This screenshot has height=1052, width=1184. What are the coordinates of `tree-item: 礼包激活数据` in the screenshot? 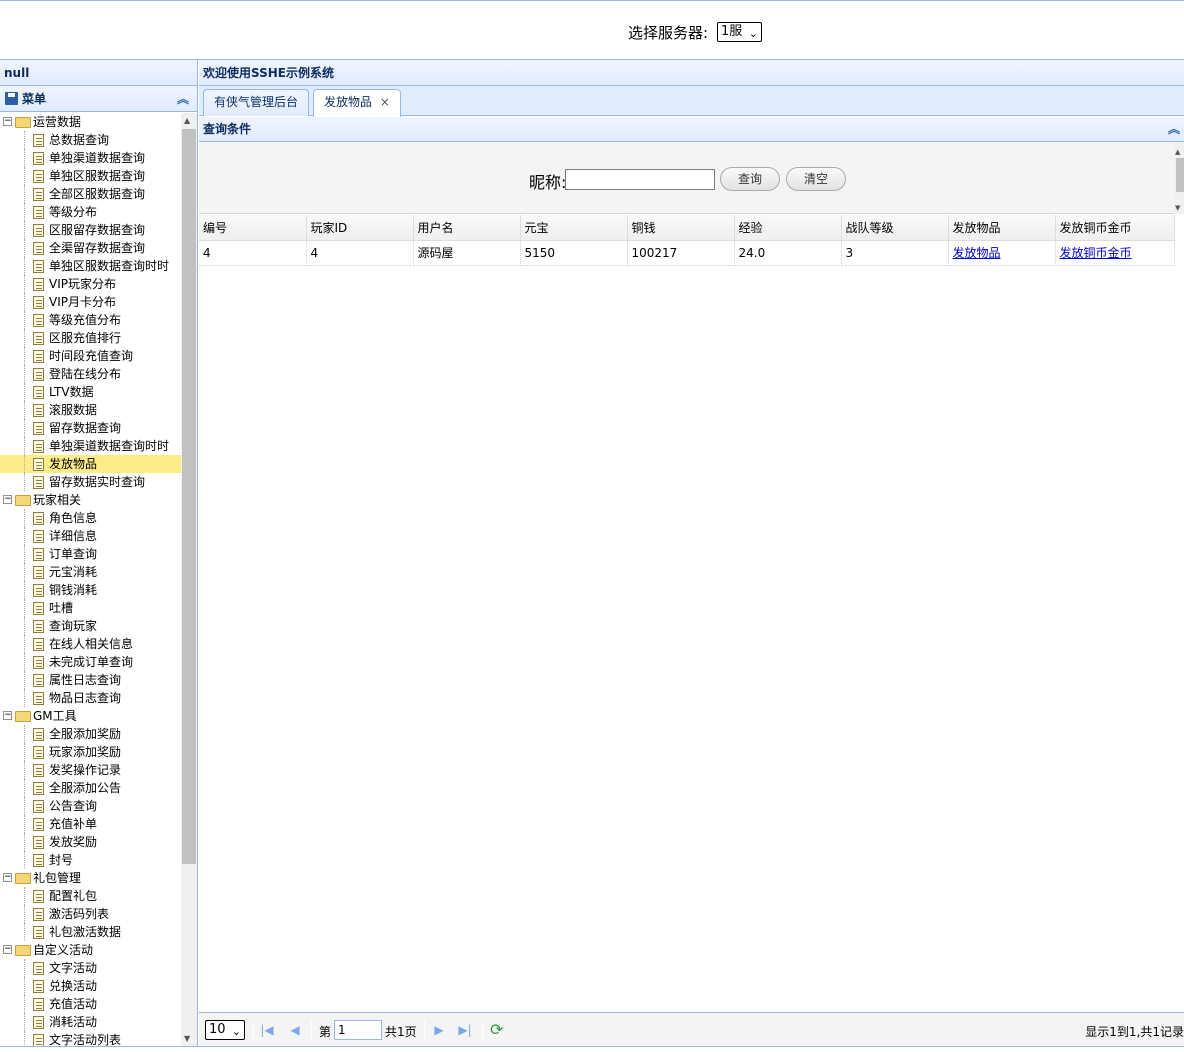 It's located at (90, 932).